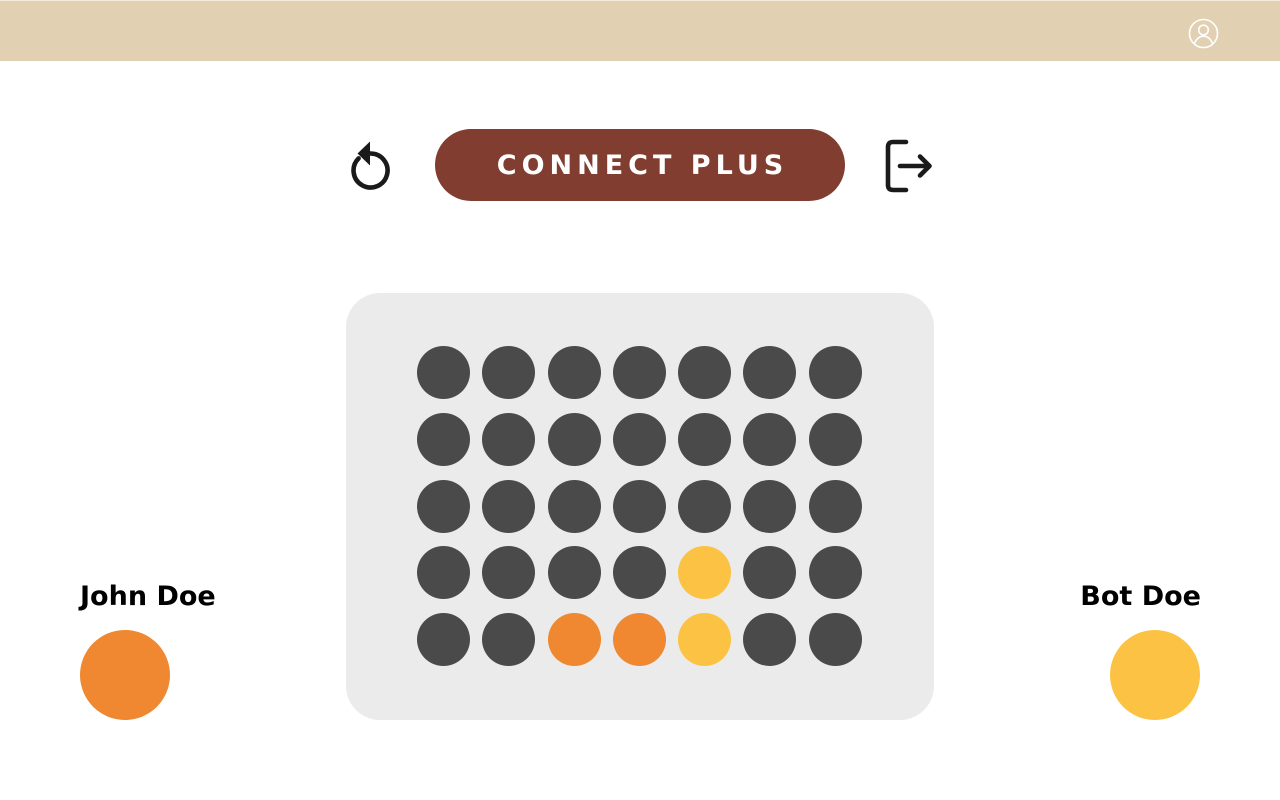 This screenshot has width=1280, height=800. I want to click on board-grid, so click(639, 506).